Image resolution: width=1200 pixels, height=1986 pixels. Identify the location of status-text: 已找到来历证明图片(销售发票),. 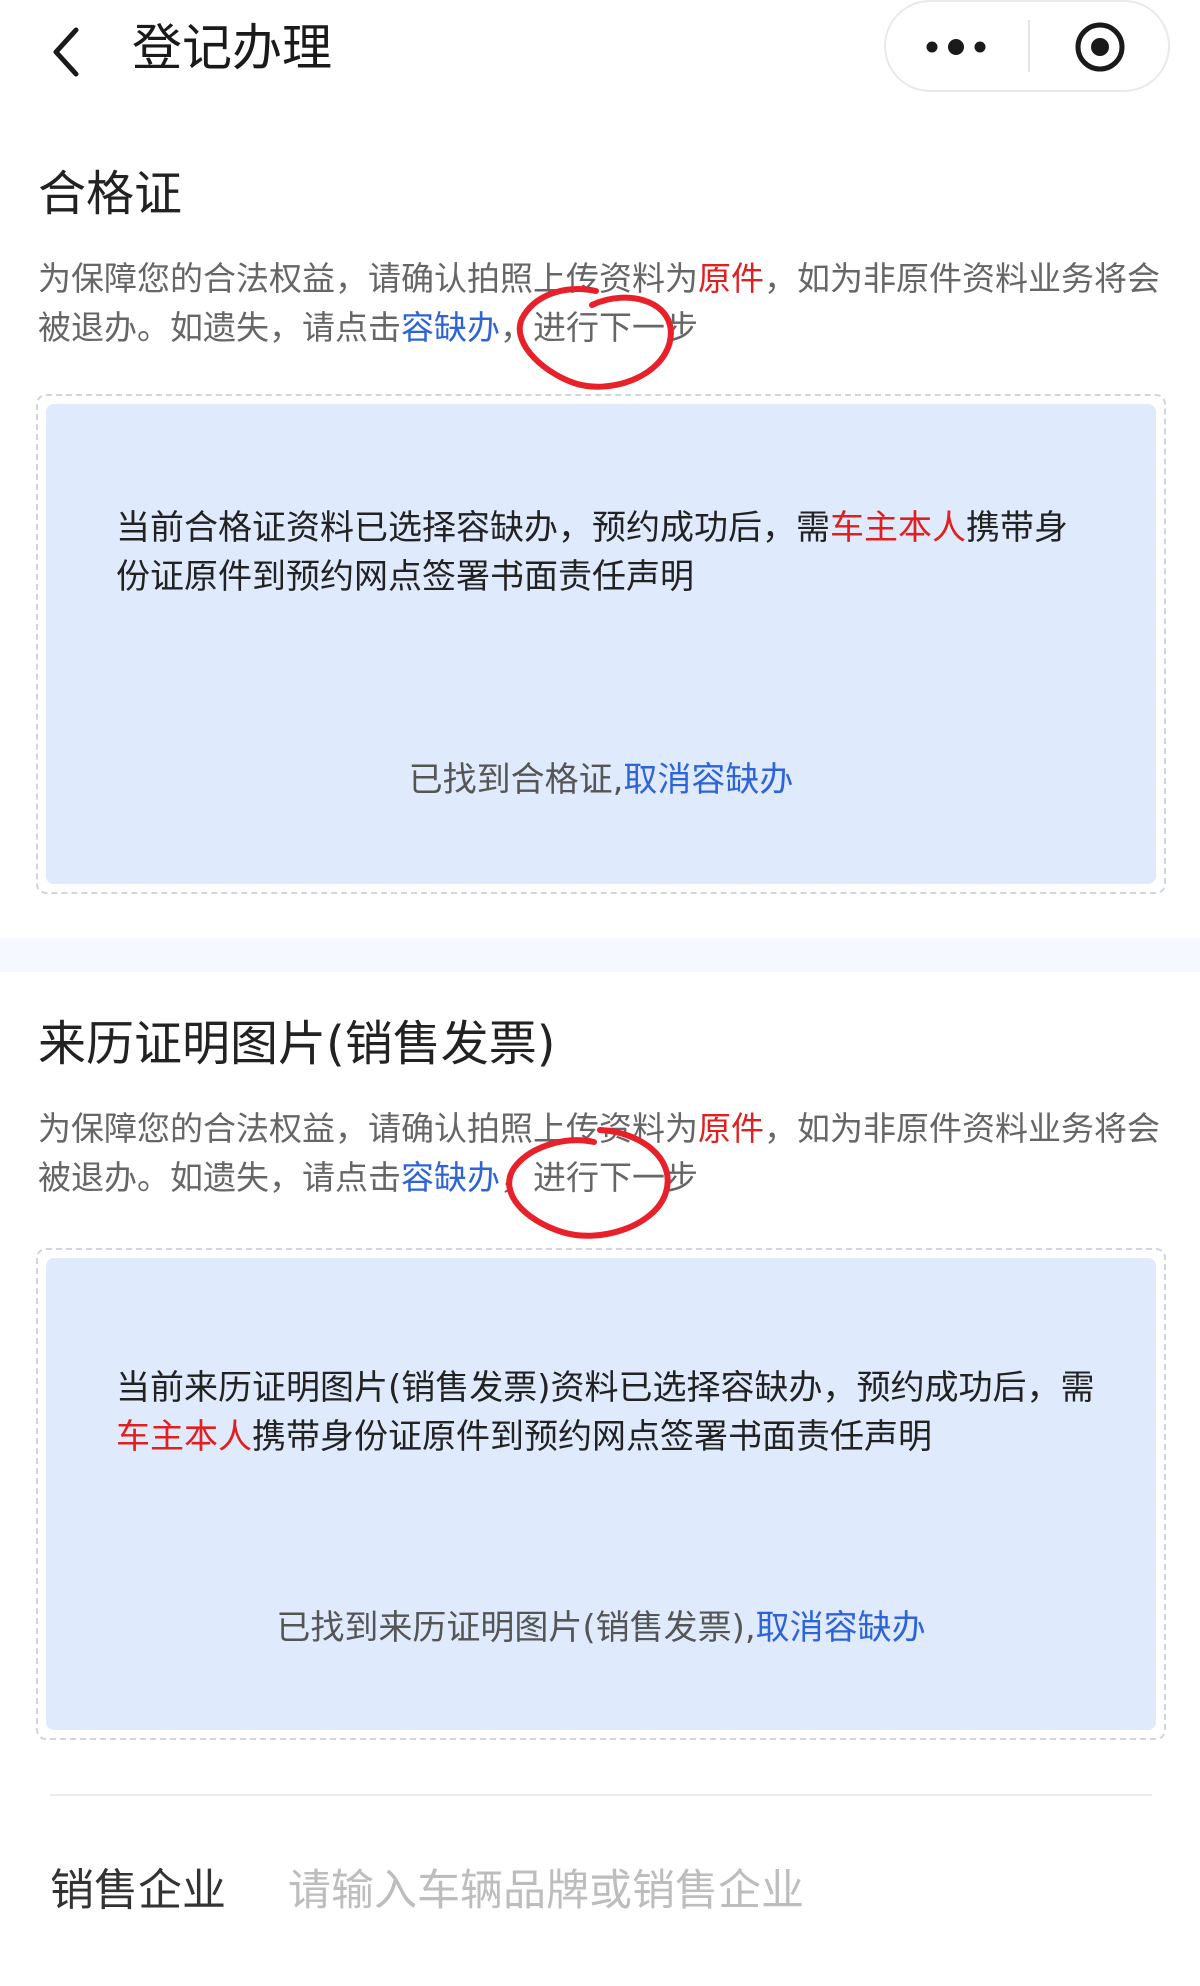
(516, 1628).